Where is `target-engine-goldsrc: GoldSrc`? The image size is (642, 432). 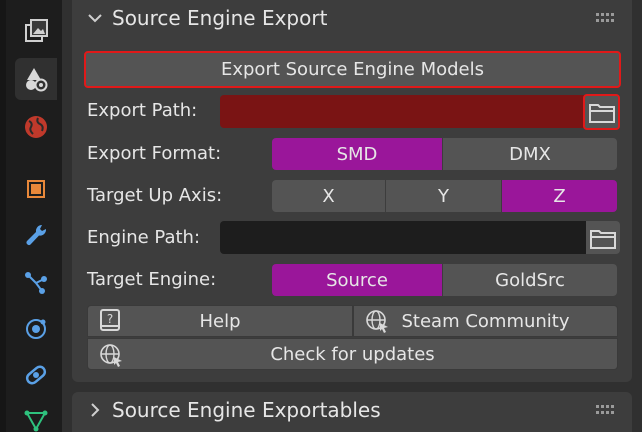 target-engine-goldsrc: GoldSrc is located at coordinates (530, 280).